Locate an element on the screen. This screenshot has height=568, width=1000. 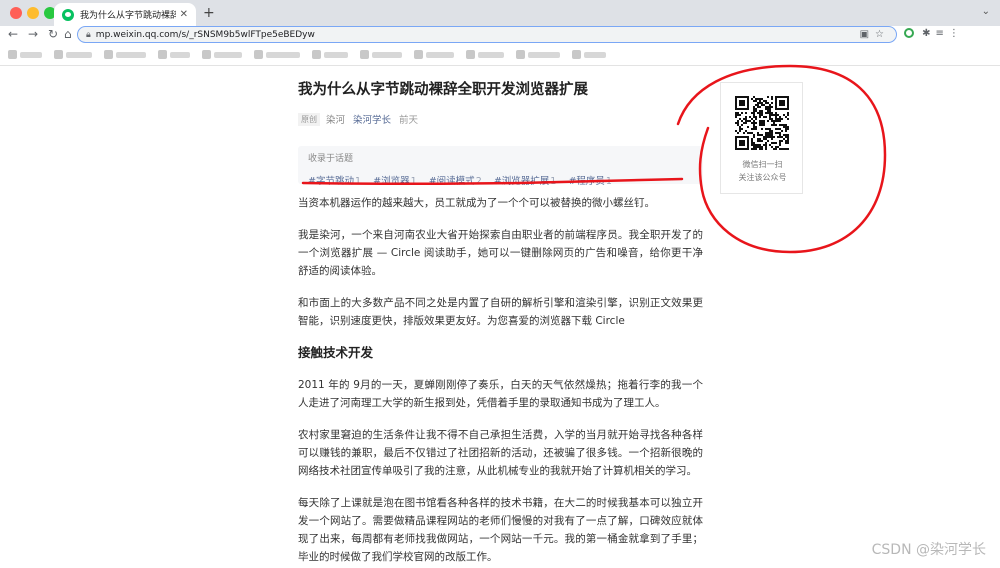
publish-date: 前天 is located at coordinates (409, 120).